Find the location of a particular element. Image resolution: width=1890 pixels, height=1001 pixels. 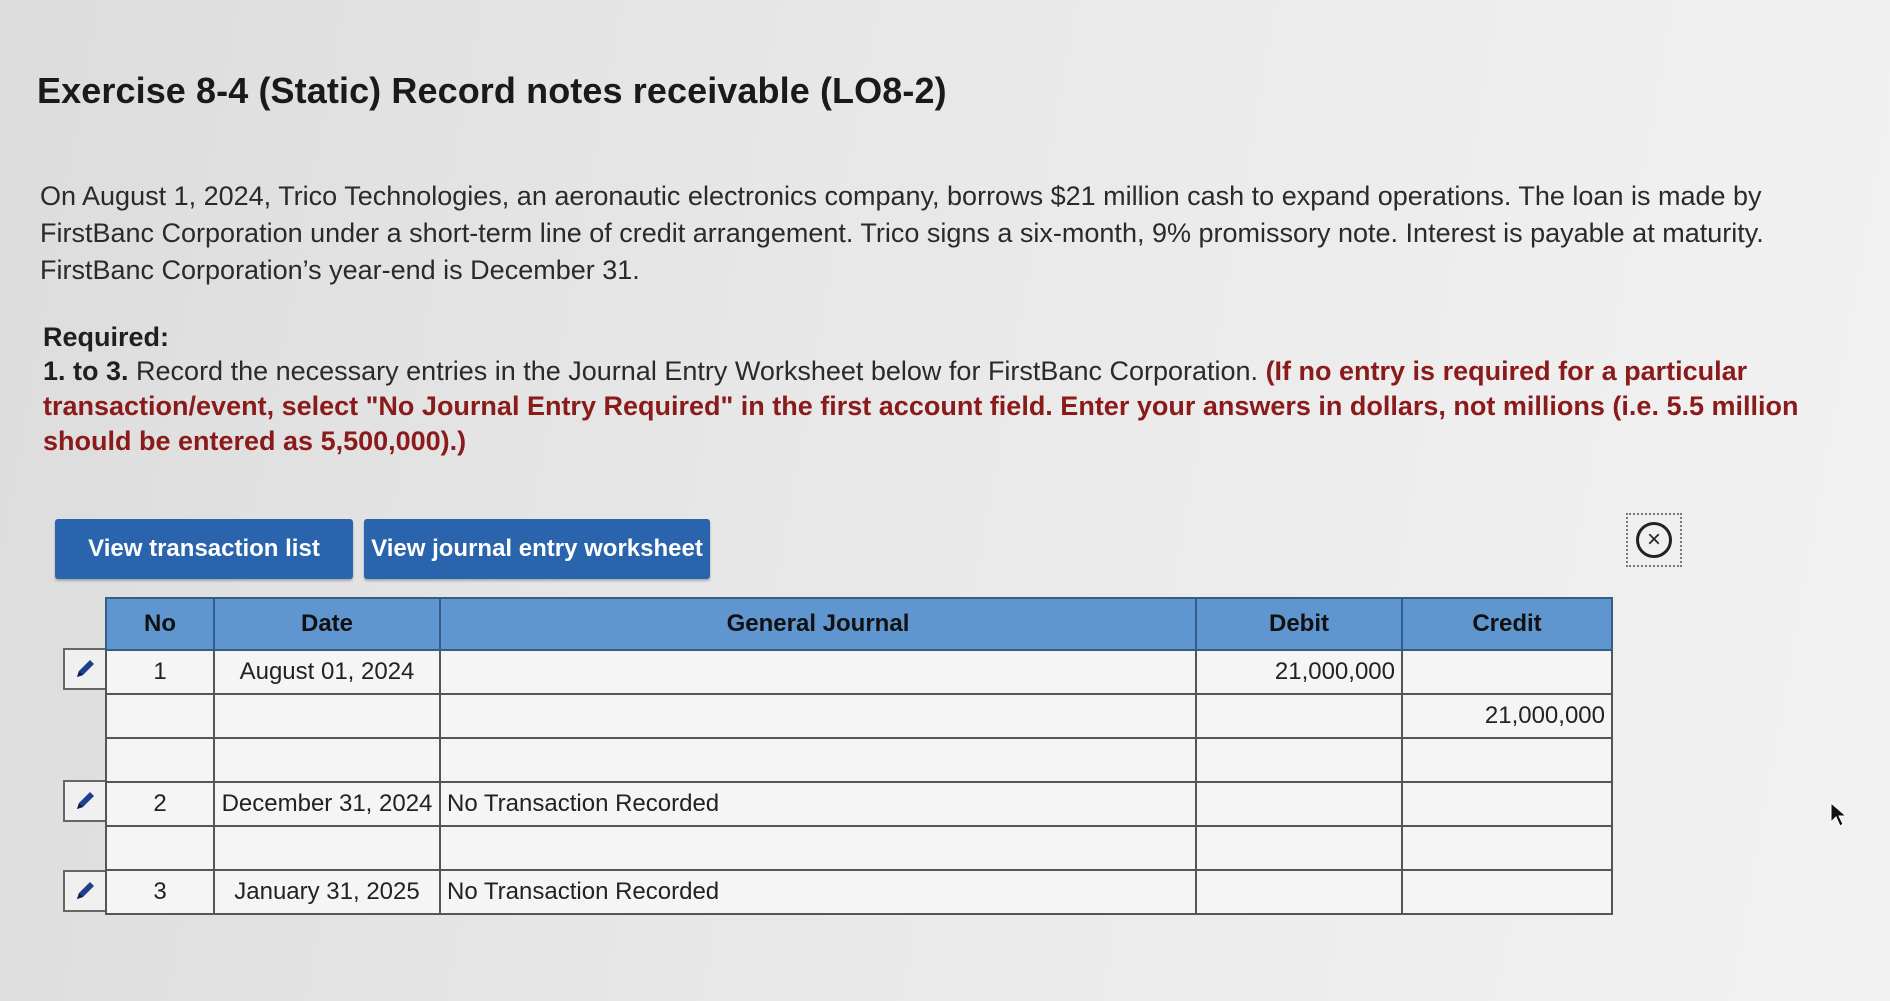

instruction-number: 1. to 3. is located at coordinates (86, 371).